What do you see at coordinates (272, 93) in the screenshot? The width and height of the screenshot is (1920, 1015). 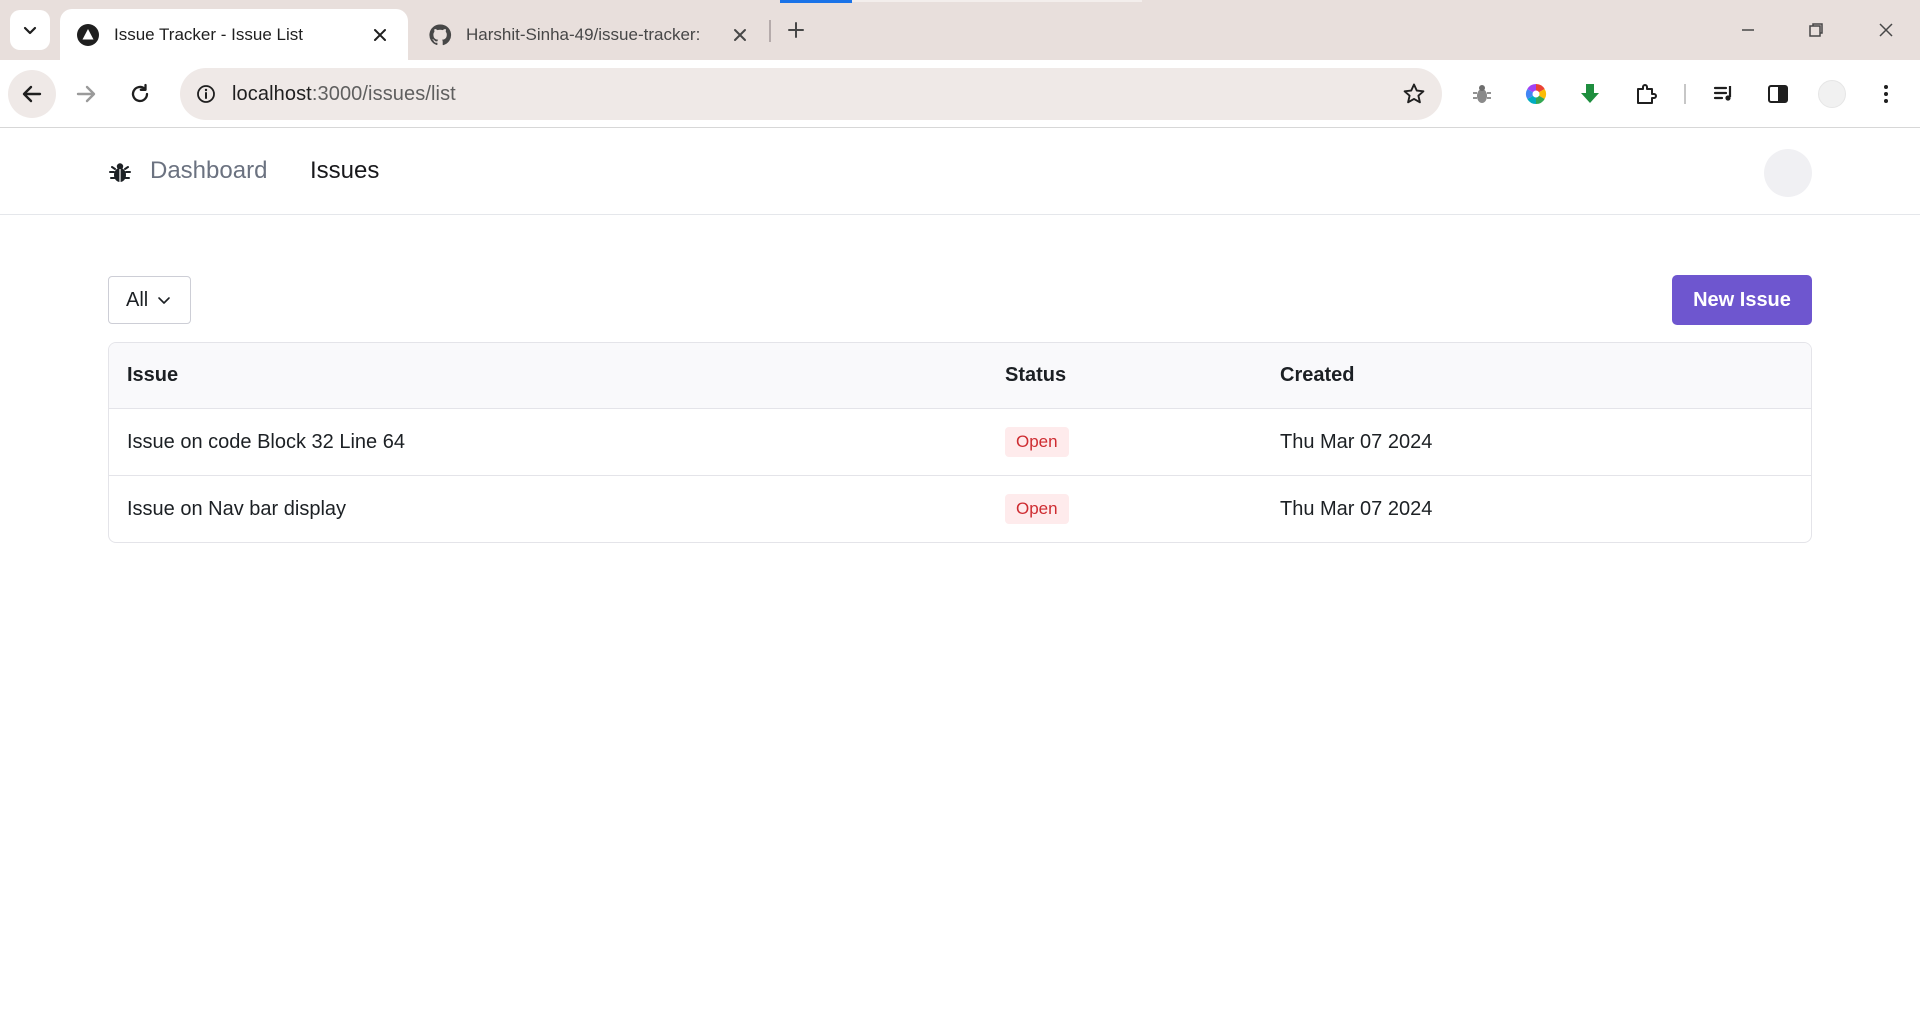 I see `url-host: localhost` at bounding box center [272, 93].